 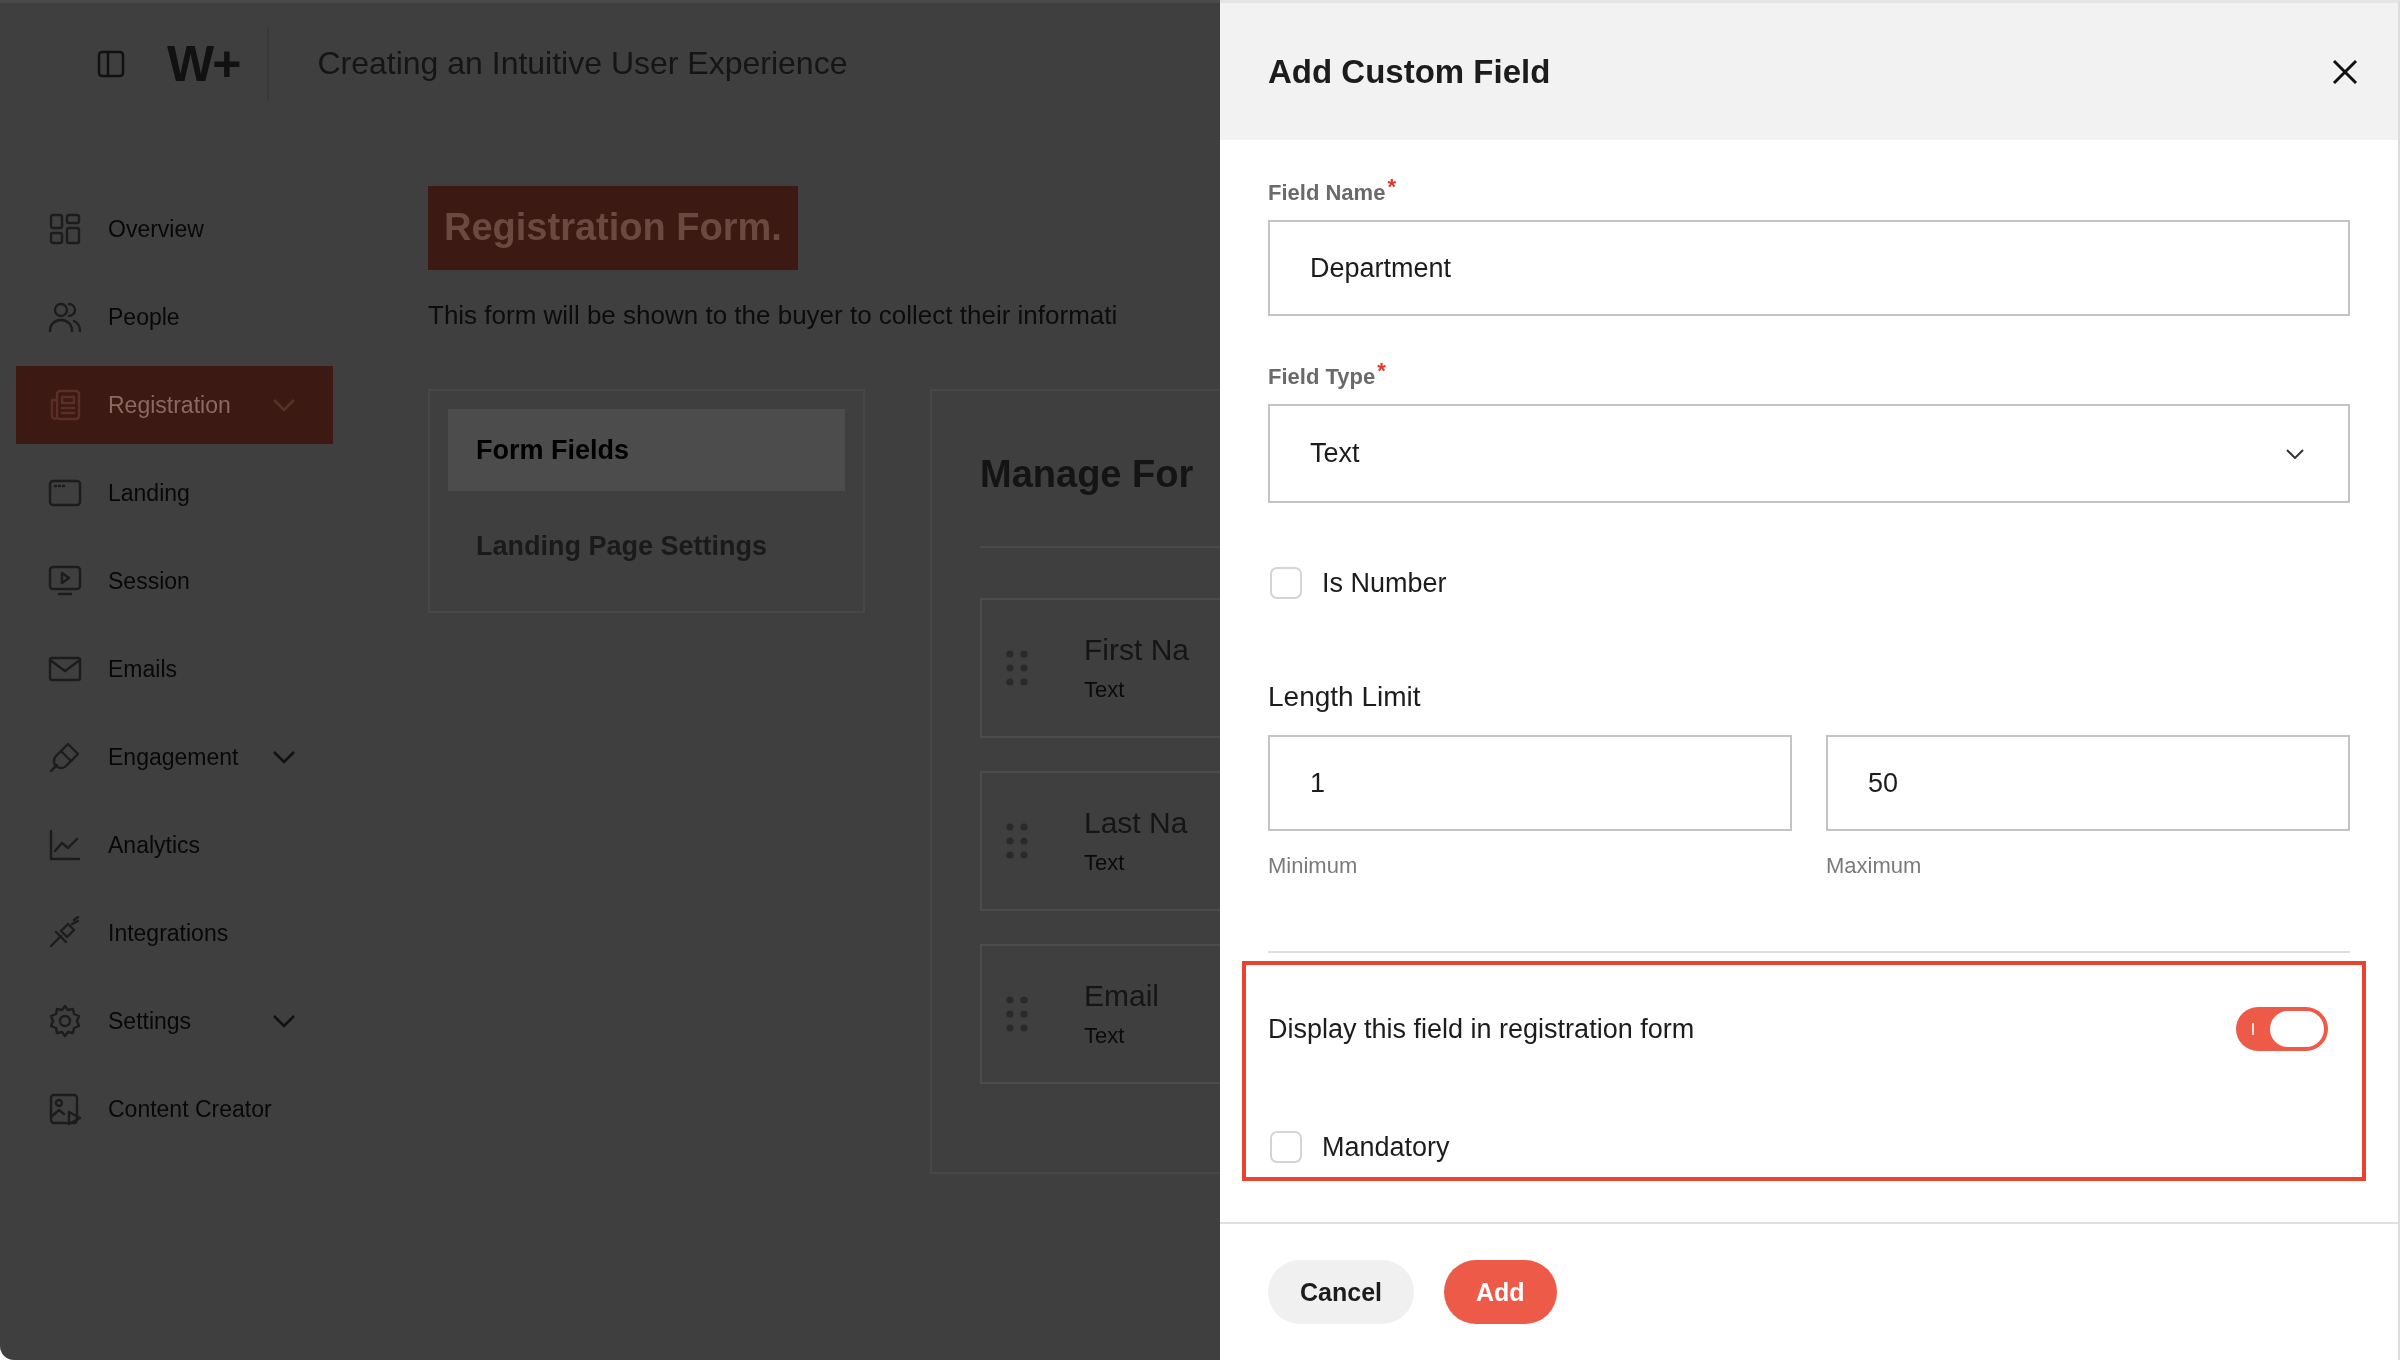 I want to click on image-icon, so click(x=65, y=1109).